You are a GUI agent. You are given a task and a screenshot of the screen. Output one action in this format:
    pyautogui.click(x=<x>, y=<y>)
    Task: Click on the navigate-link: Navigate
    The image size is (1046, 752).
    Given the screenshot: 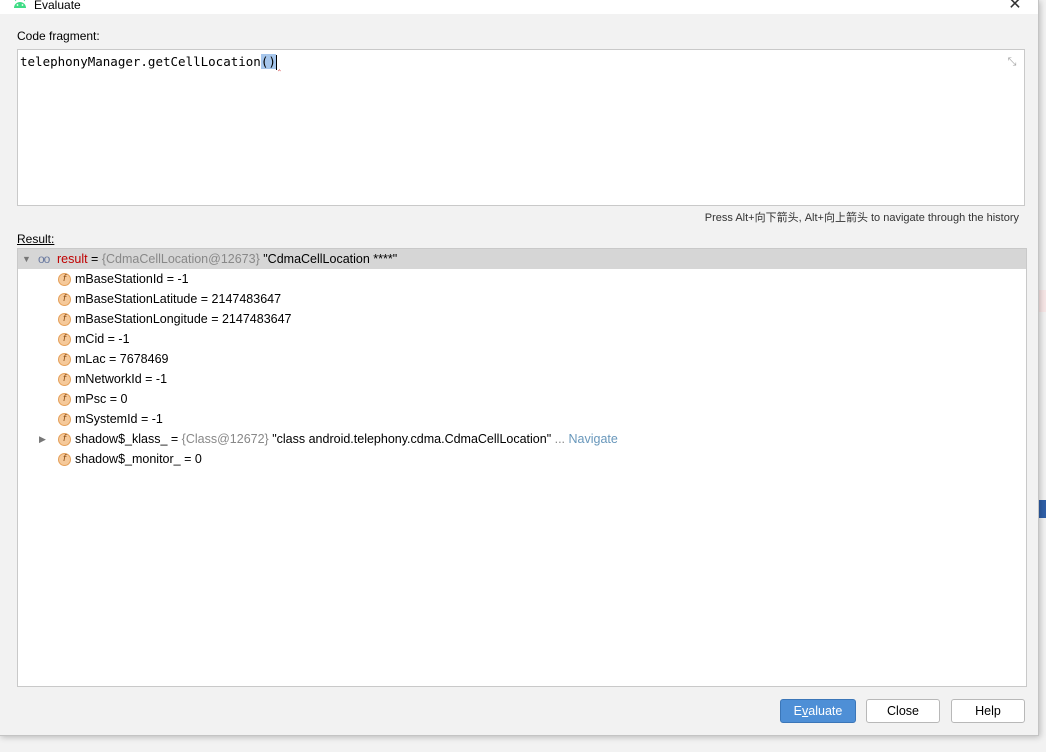 What is the action you would take?
    pyautogui.click(x=593, y=439)
    